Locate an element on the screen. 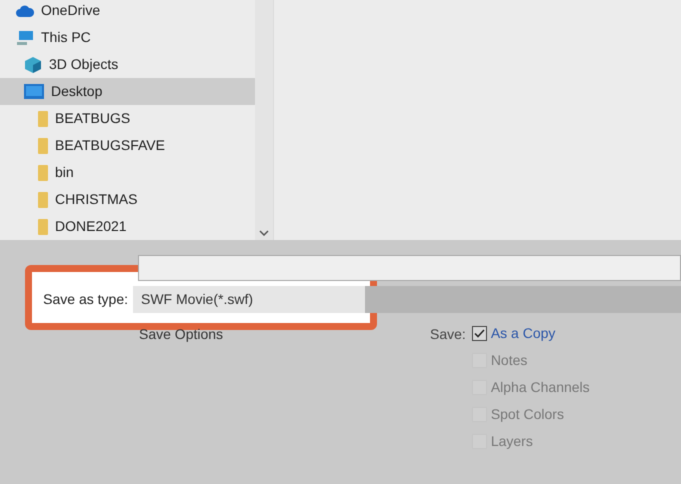  checkbox is located at coordinates (479, 333).